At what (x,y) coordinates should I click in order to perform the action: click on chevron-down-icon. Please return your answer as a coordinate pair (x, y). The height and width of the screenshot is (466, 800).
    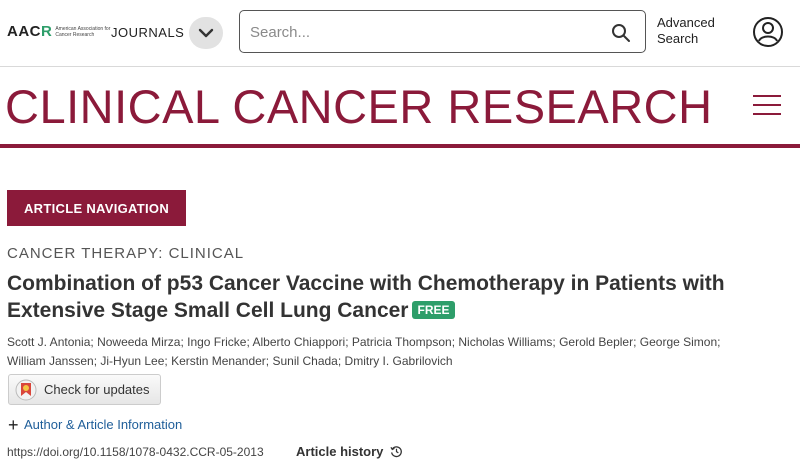
    Looking at the image, I should click on (206, 33).